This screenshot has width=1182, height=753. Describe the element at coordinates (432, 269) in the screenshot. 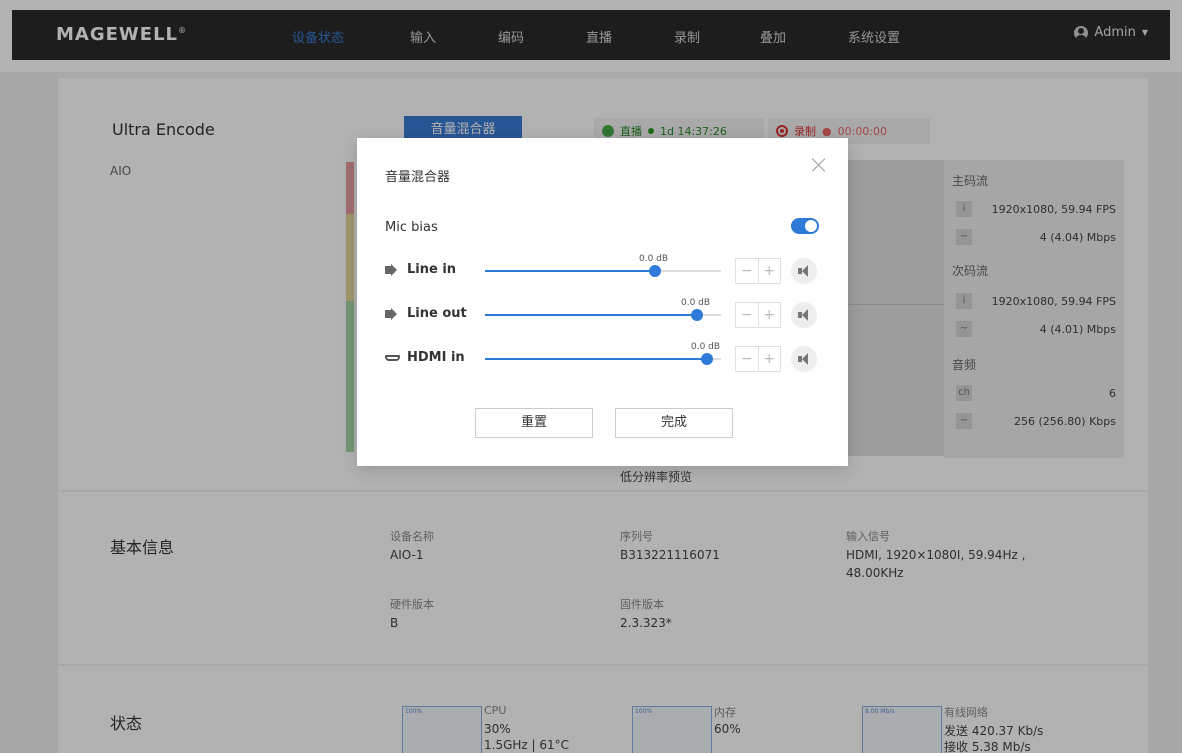

I see `channel-label: Line in` at that location.